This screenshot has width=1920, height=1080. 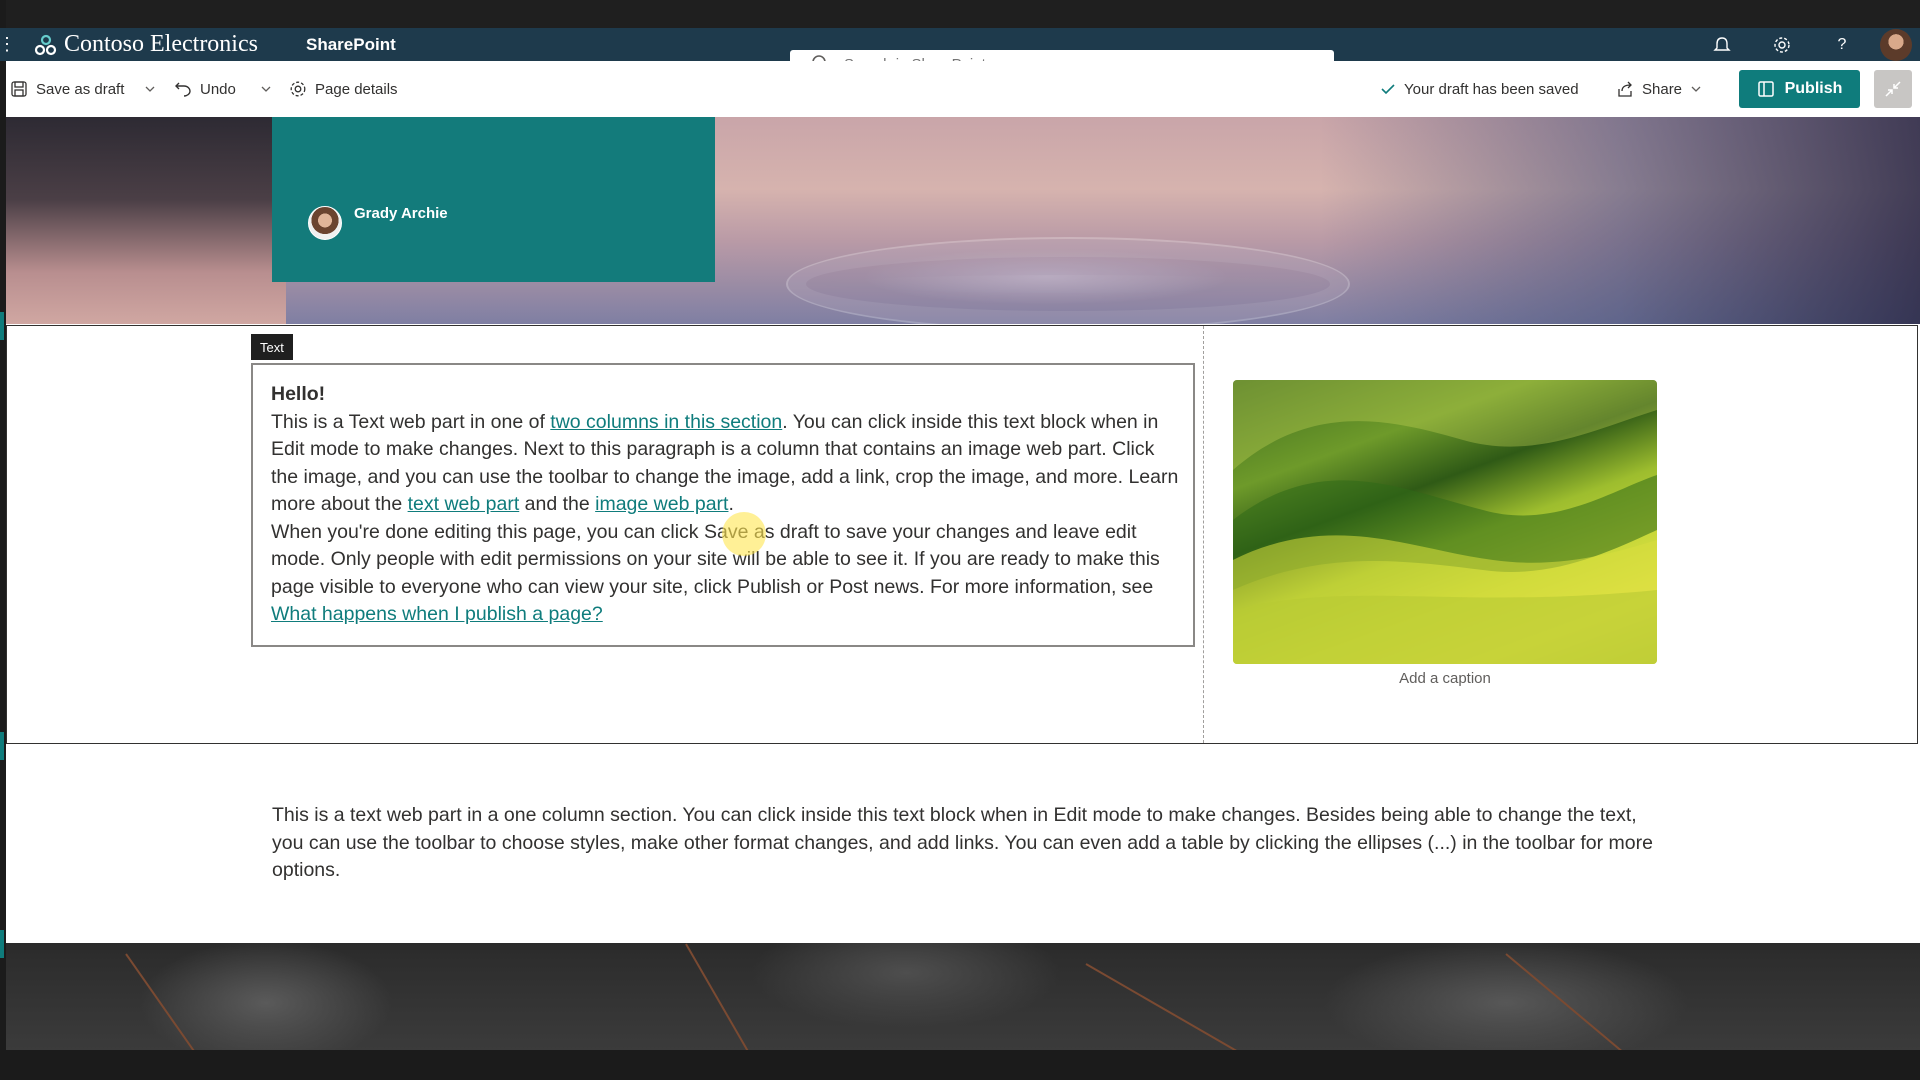 I want to click on collapse-button, so click(x=1893, y=89).